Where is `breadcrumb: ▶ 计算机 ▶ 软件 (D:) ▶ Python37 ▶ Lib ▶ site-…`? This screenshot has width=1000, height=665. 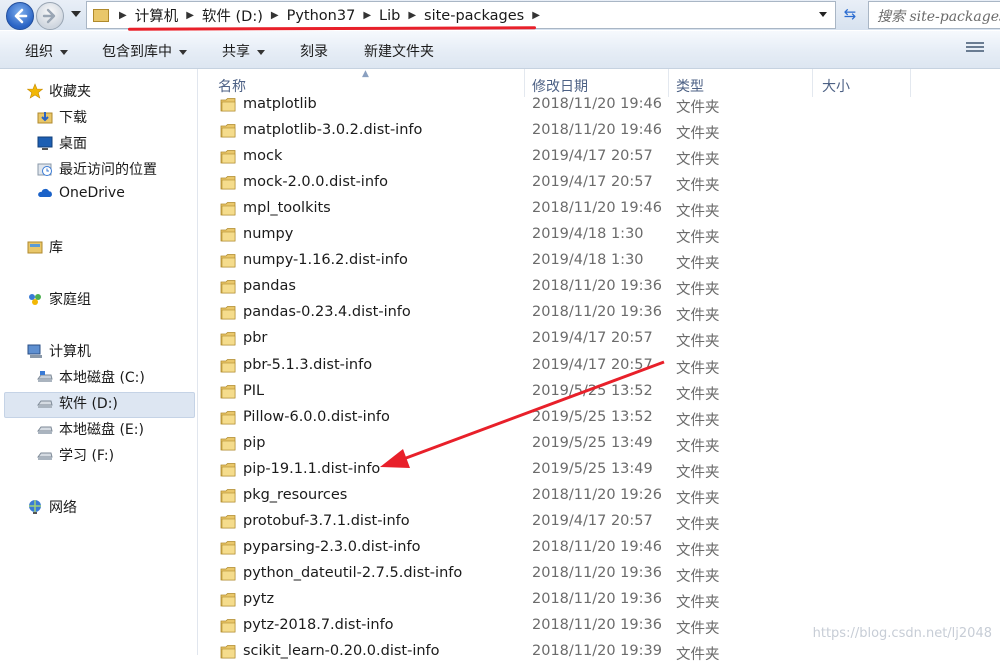
breadcrumb: ▶ 计算机 ▶ 软件 (D:) ▶ Python37 ▶ Lib ▶ site-… is located at coordinates (461, 15).